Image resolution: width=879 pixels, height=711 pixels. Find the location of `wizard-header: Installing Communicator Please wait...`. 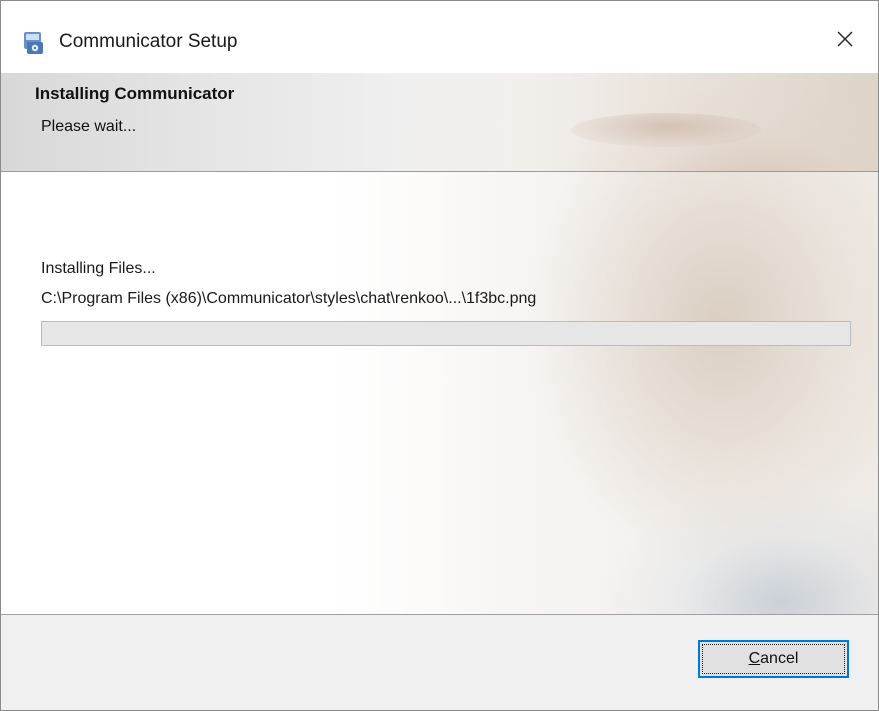

wizard-header: Installing Communicator Please wait... is located at coordinates (439, 122).